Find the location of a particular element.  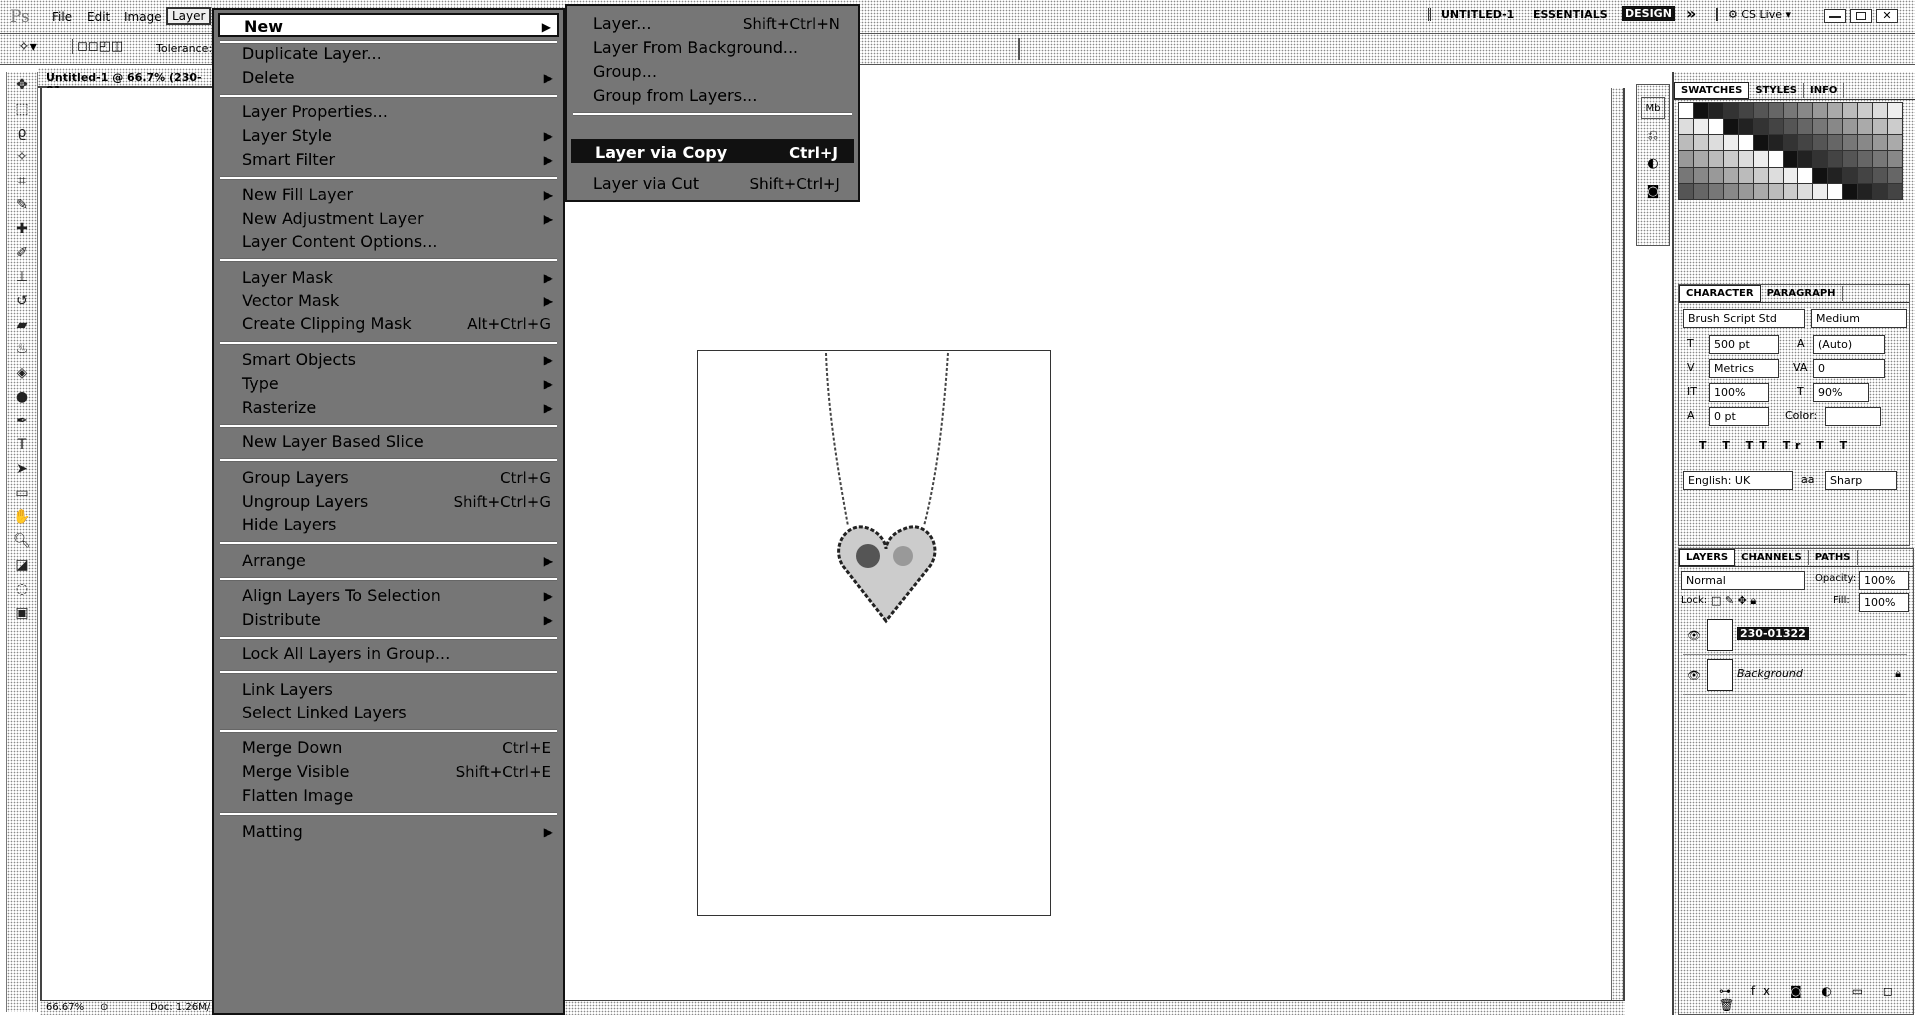

magic-wand-tool-preset-icon: ✧▾ is located at coordinates (27, 47).